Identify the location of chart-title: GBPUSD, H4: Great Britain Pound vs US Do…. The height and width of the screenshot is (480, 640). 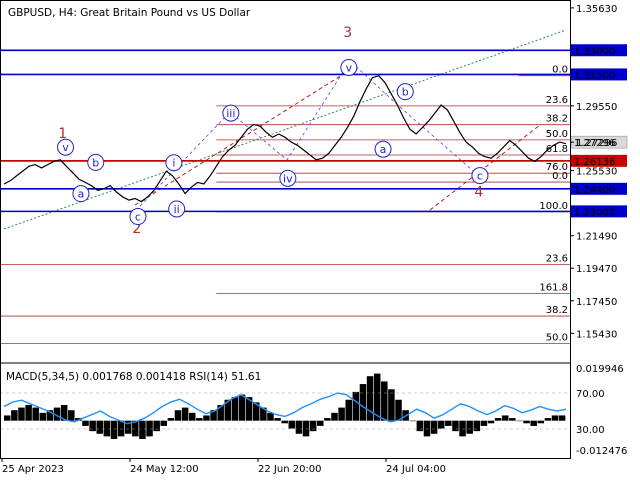
(129, 13).